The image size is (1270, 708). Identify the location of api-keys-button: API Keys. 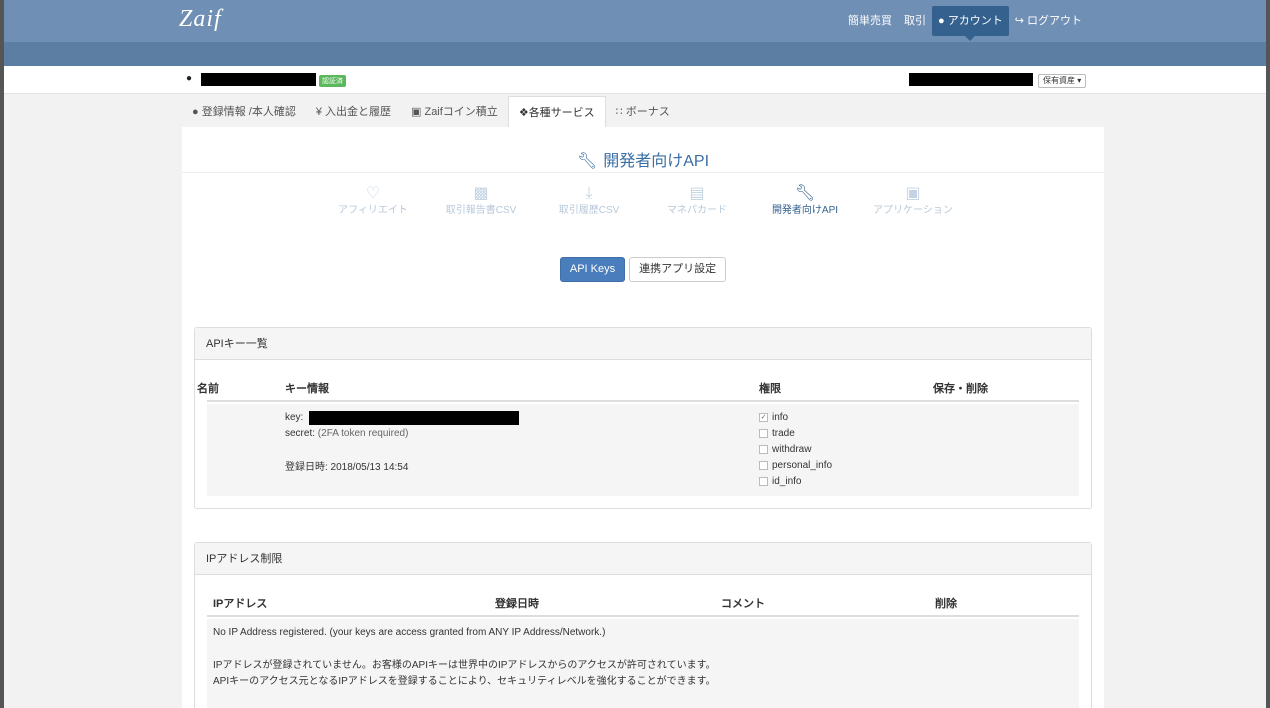
(592, 269).